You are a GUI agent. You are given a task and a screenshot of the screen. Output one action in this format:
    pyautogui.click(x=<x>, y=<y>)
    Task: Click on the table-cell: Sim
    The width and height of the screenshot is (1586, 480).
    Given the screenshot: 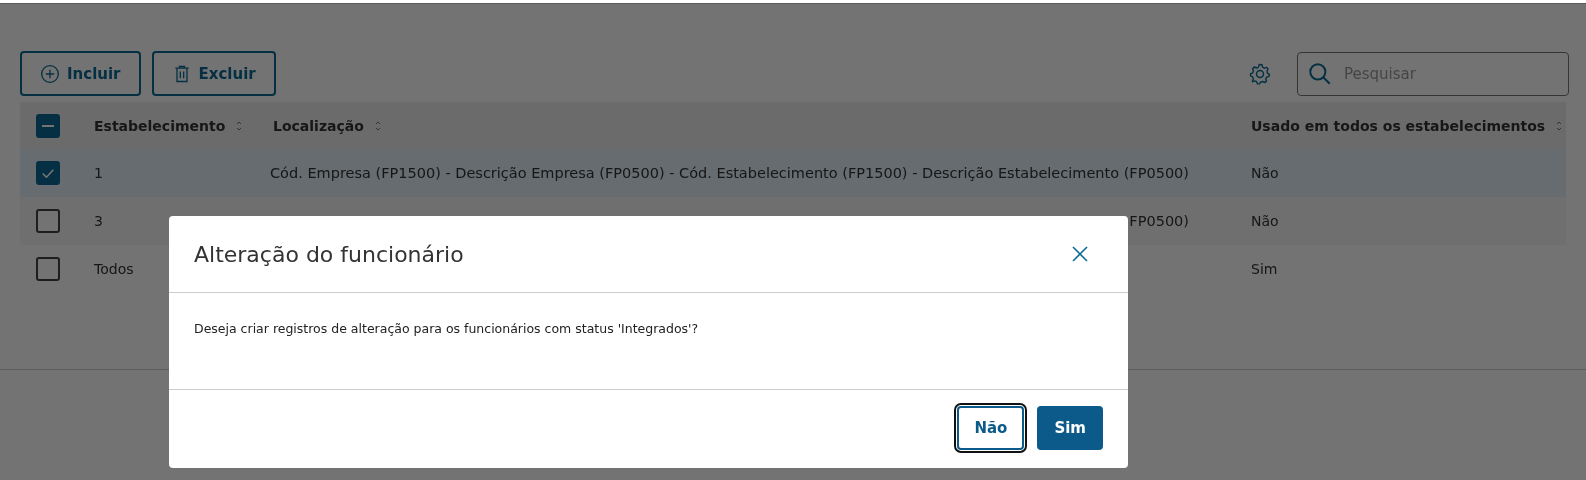 What is the action you would take?
    pyautogui.click(x=1264, y=269)
    